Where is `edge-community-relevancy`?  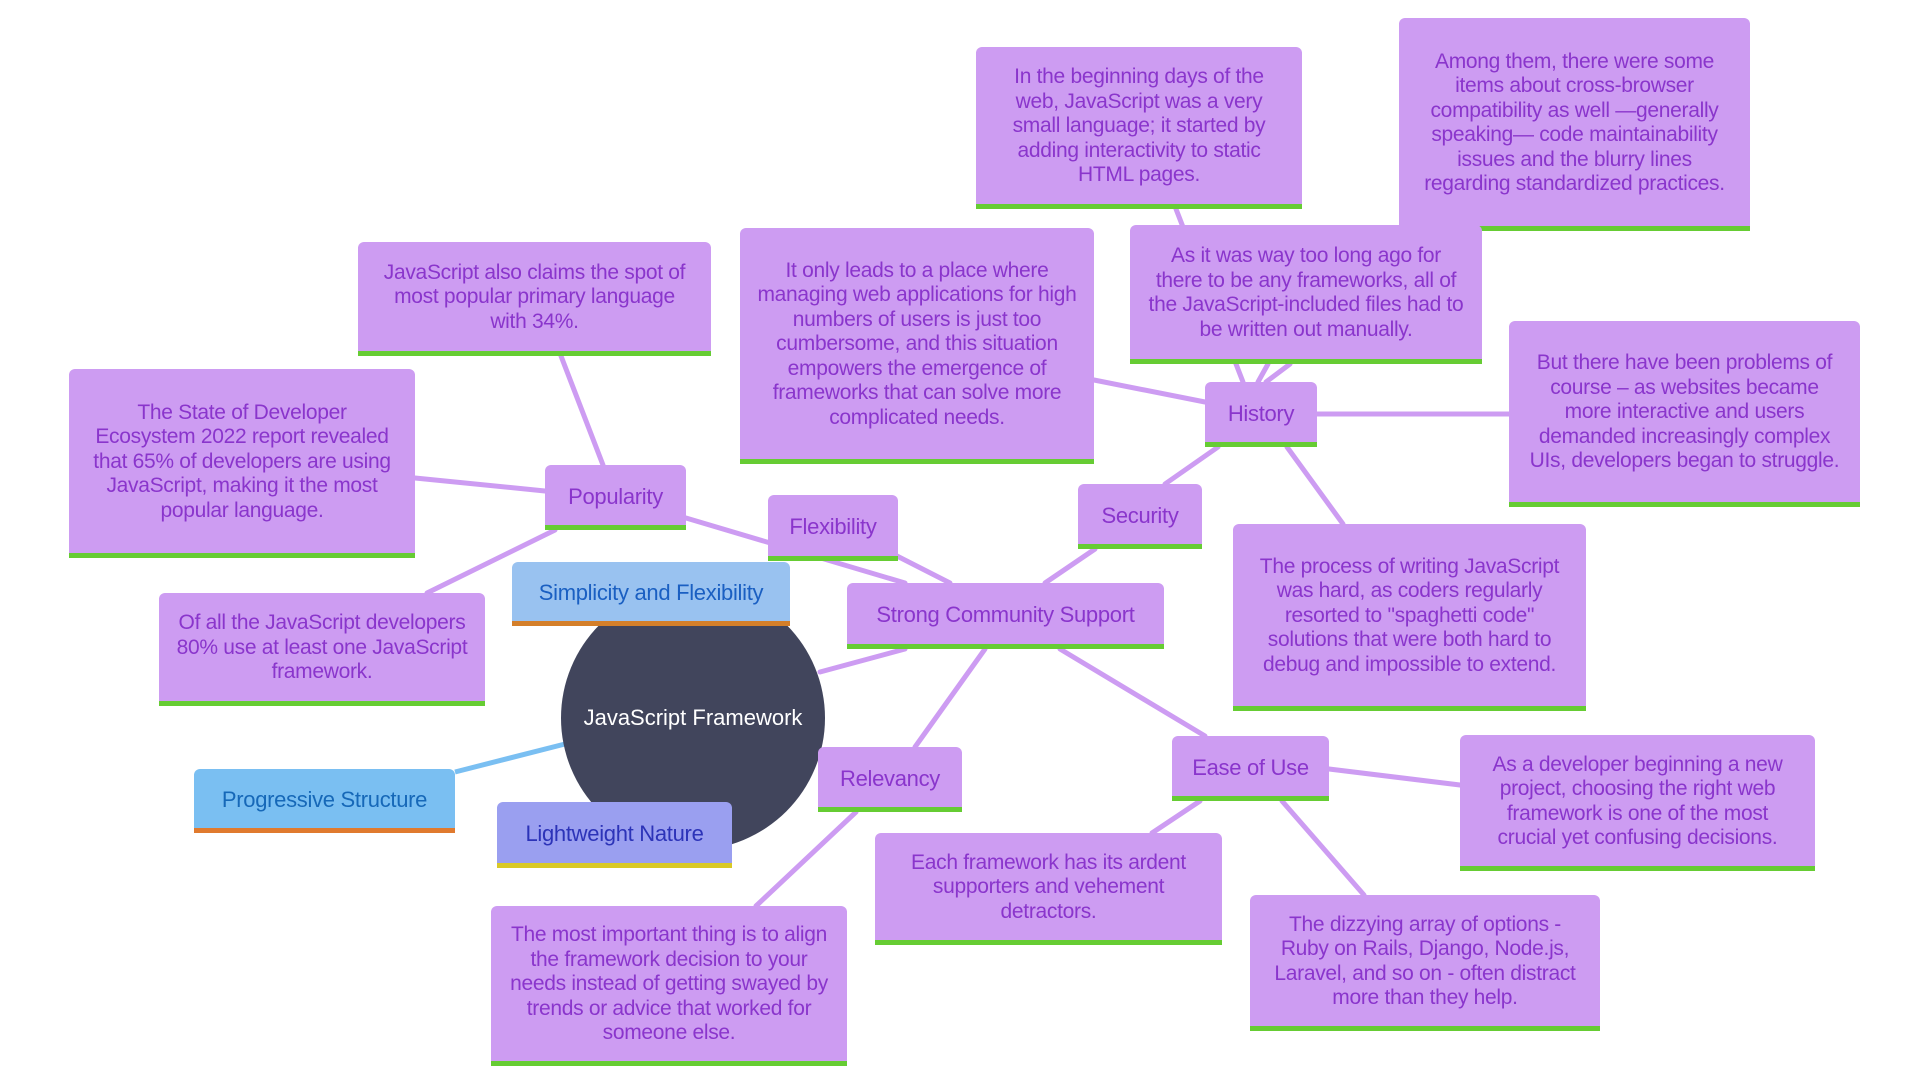
edge-community-relevancy is located at coordinates (950, 698).